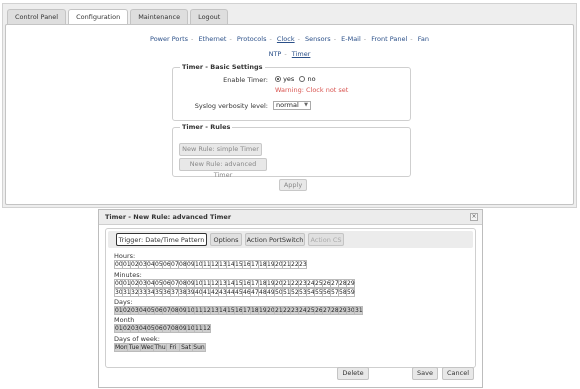  What do you see at coordinates (351, 39) in the screenshot?
I see `nav-email: E-Mail` at bounding box center [351, 39].